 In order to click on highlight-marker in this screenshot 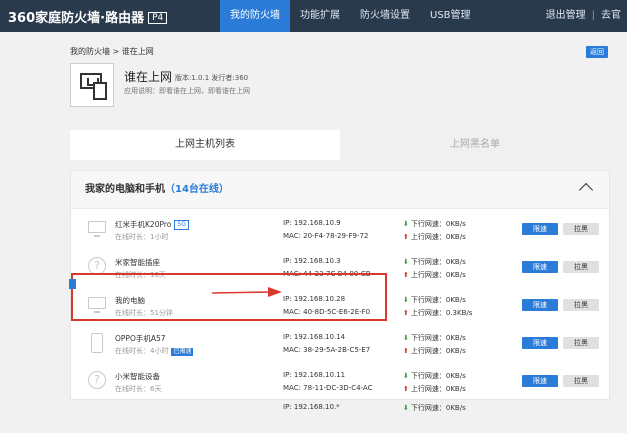, I will do `click(72, 284)`.